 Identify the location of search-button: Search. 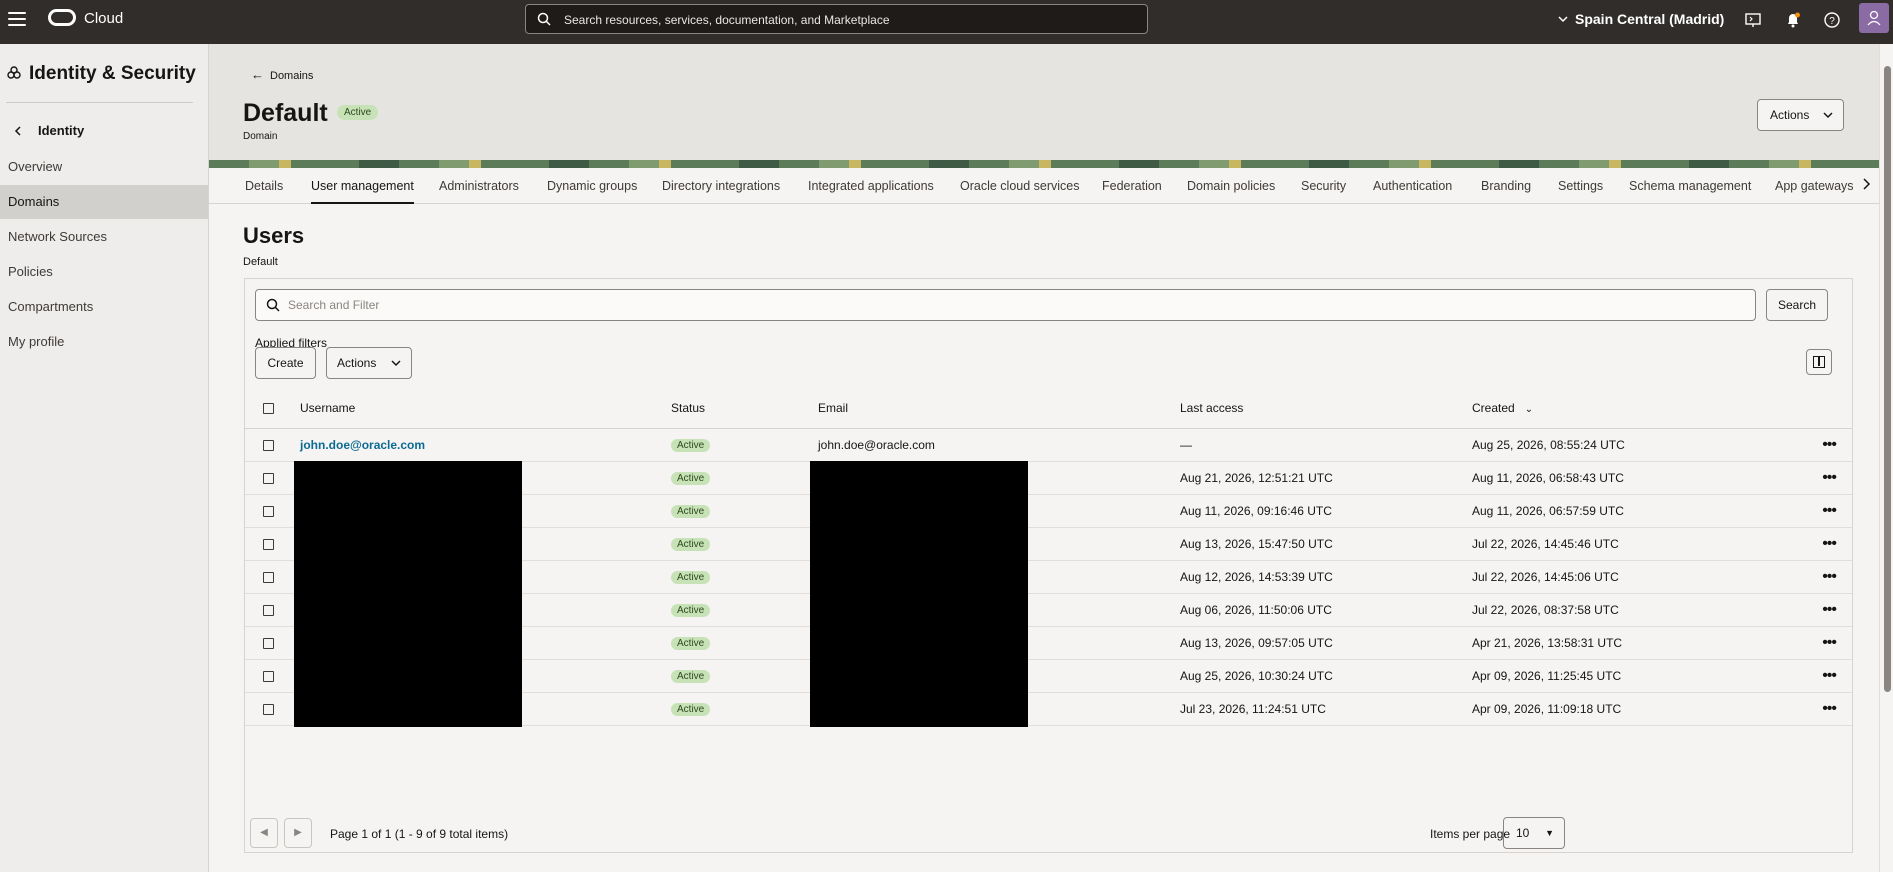
(1797, 305).